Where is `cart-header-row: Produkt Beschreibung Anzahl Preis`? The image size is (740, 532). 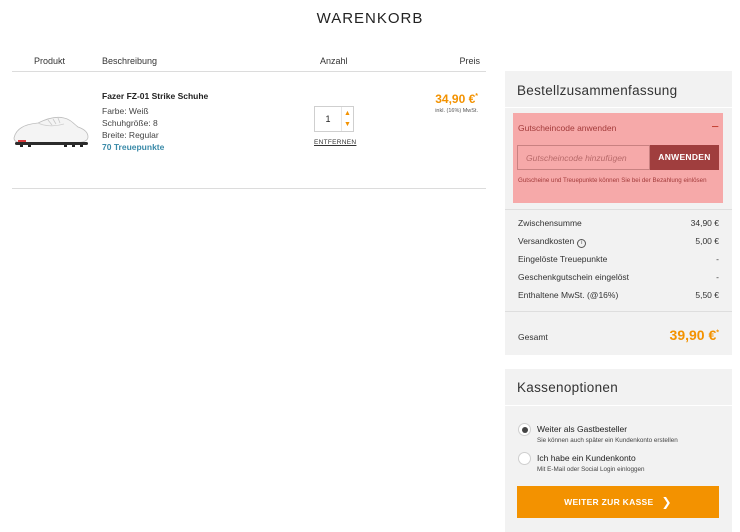
cart-header-row: Produkt Beschreibung Anzahl Preis is located at coordinates (249, 63).